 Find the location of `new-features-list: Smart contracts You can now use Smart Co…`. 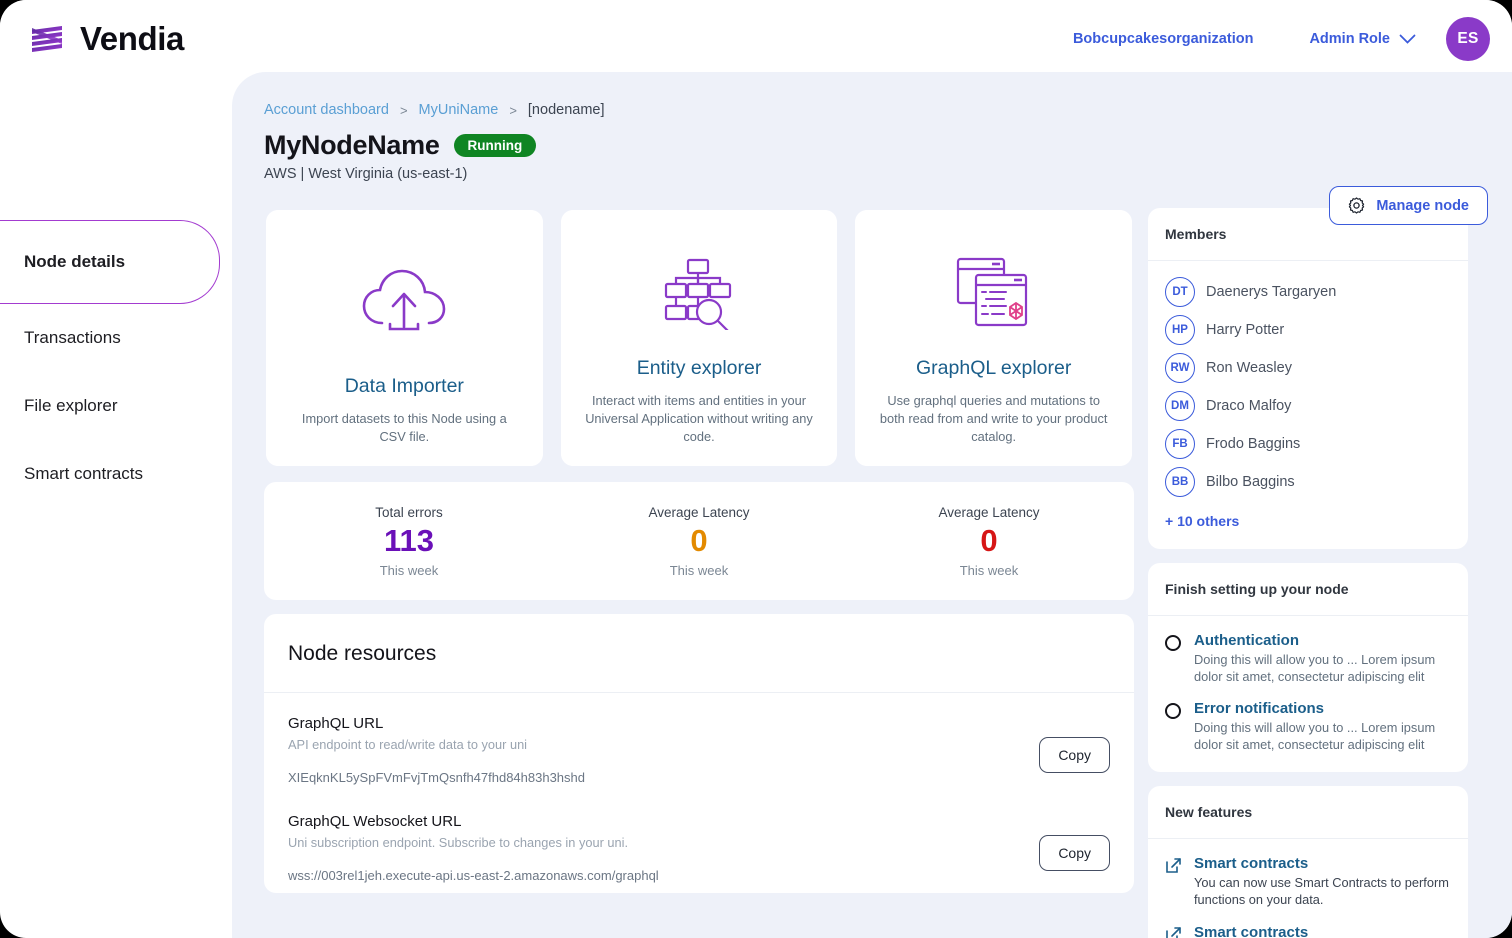

new-features-list: Smart contracts You can now use Smart Co… is located at coordinates (1308, 888).